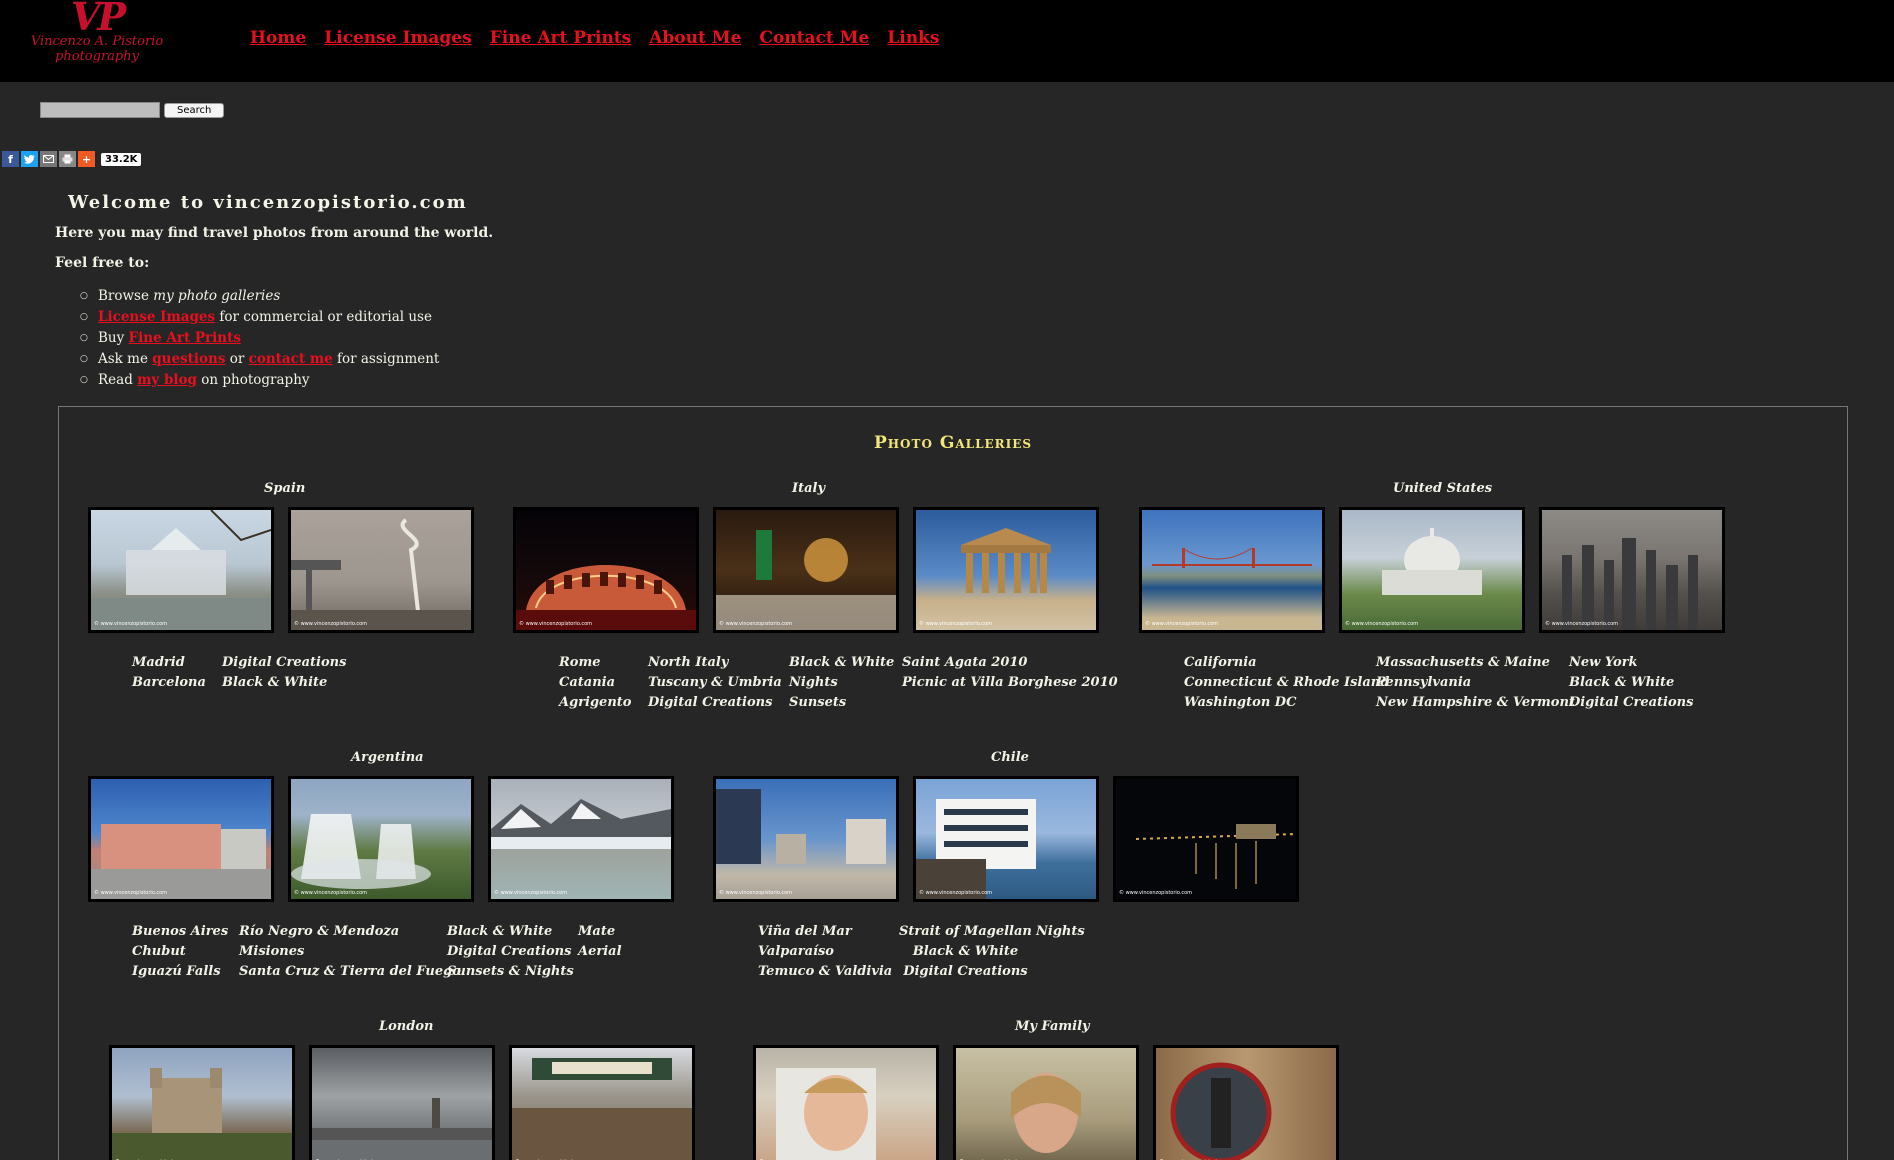  I want to click on region-title-spain: Spain, so click(285, 488).